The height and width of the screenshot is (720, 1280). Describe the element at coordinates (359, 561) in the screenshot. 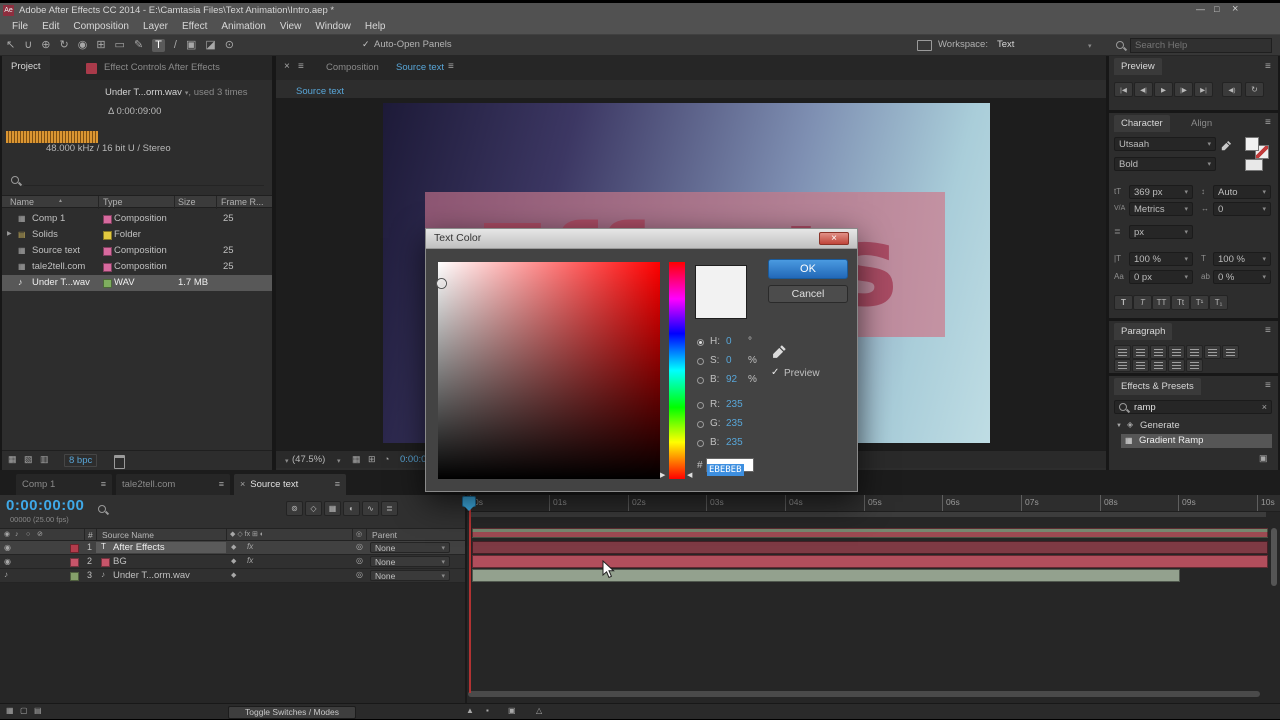

I see `parent-pickwhip-icon: ◎` at that location.